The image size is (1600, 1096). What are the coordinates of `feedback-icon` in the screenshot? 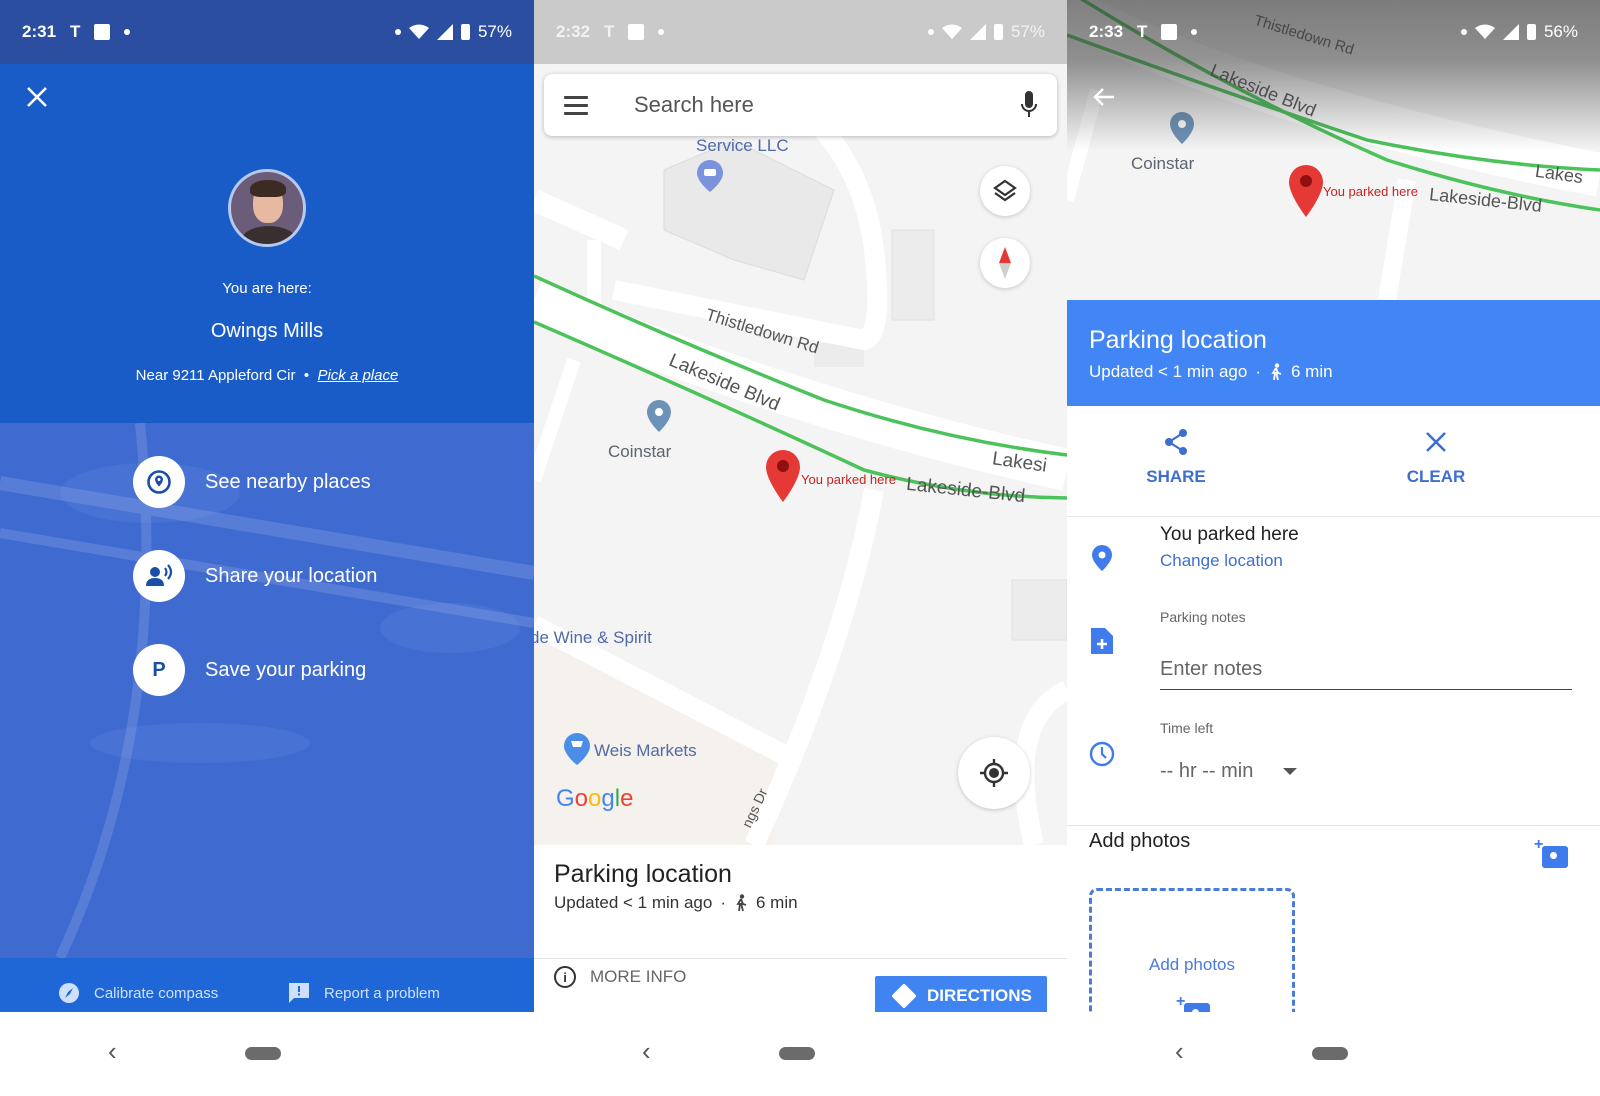 It's located at (299, 993).